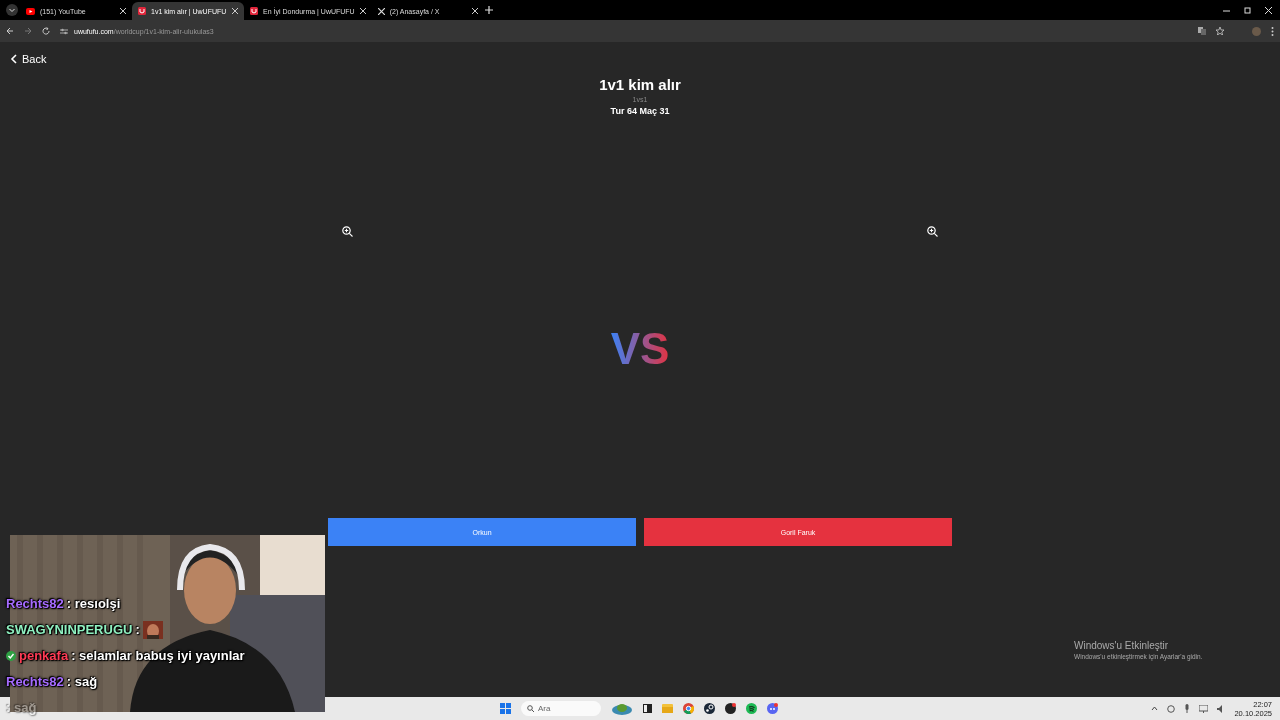 This screenshot has width=1280, height=720. What do you see at coordinates (530, 708) in the screenshot?
I see `search-icon` at bounding box center [530, 708].